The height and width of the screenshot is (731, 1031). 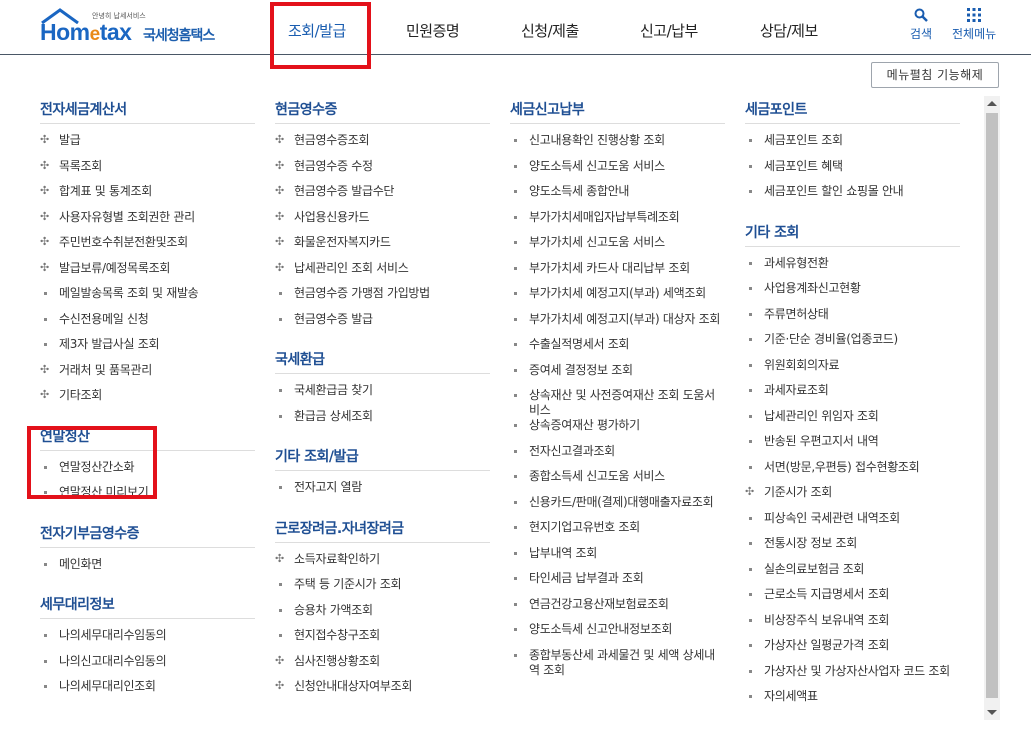 I want to click on menu-item: 발급, so click(x=147, y=145).